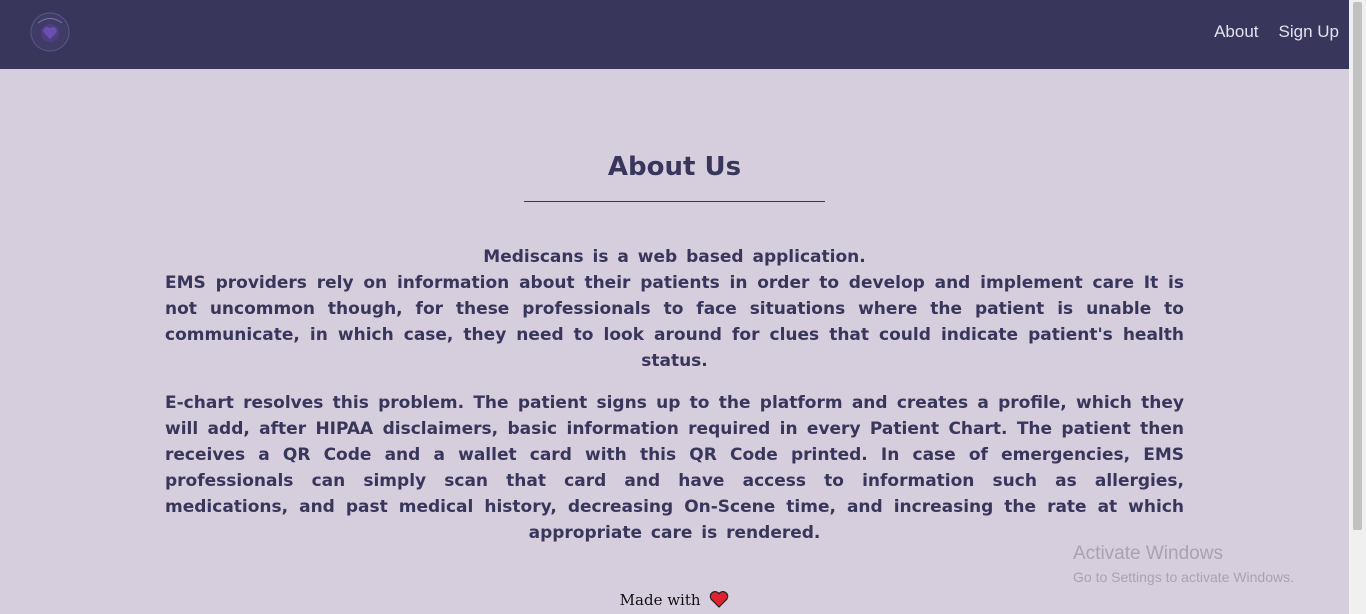 The image size is (1366, 614). What do you see at coordinates (719, 601) in the screenshot?
I see `heart-icon` at bounding box center [719, 601].